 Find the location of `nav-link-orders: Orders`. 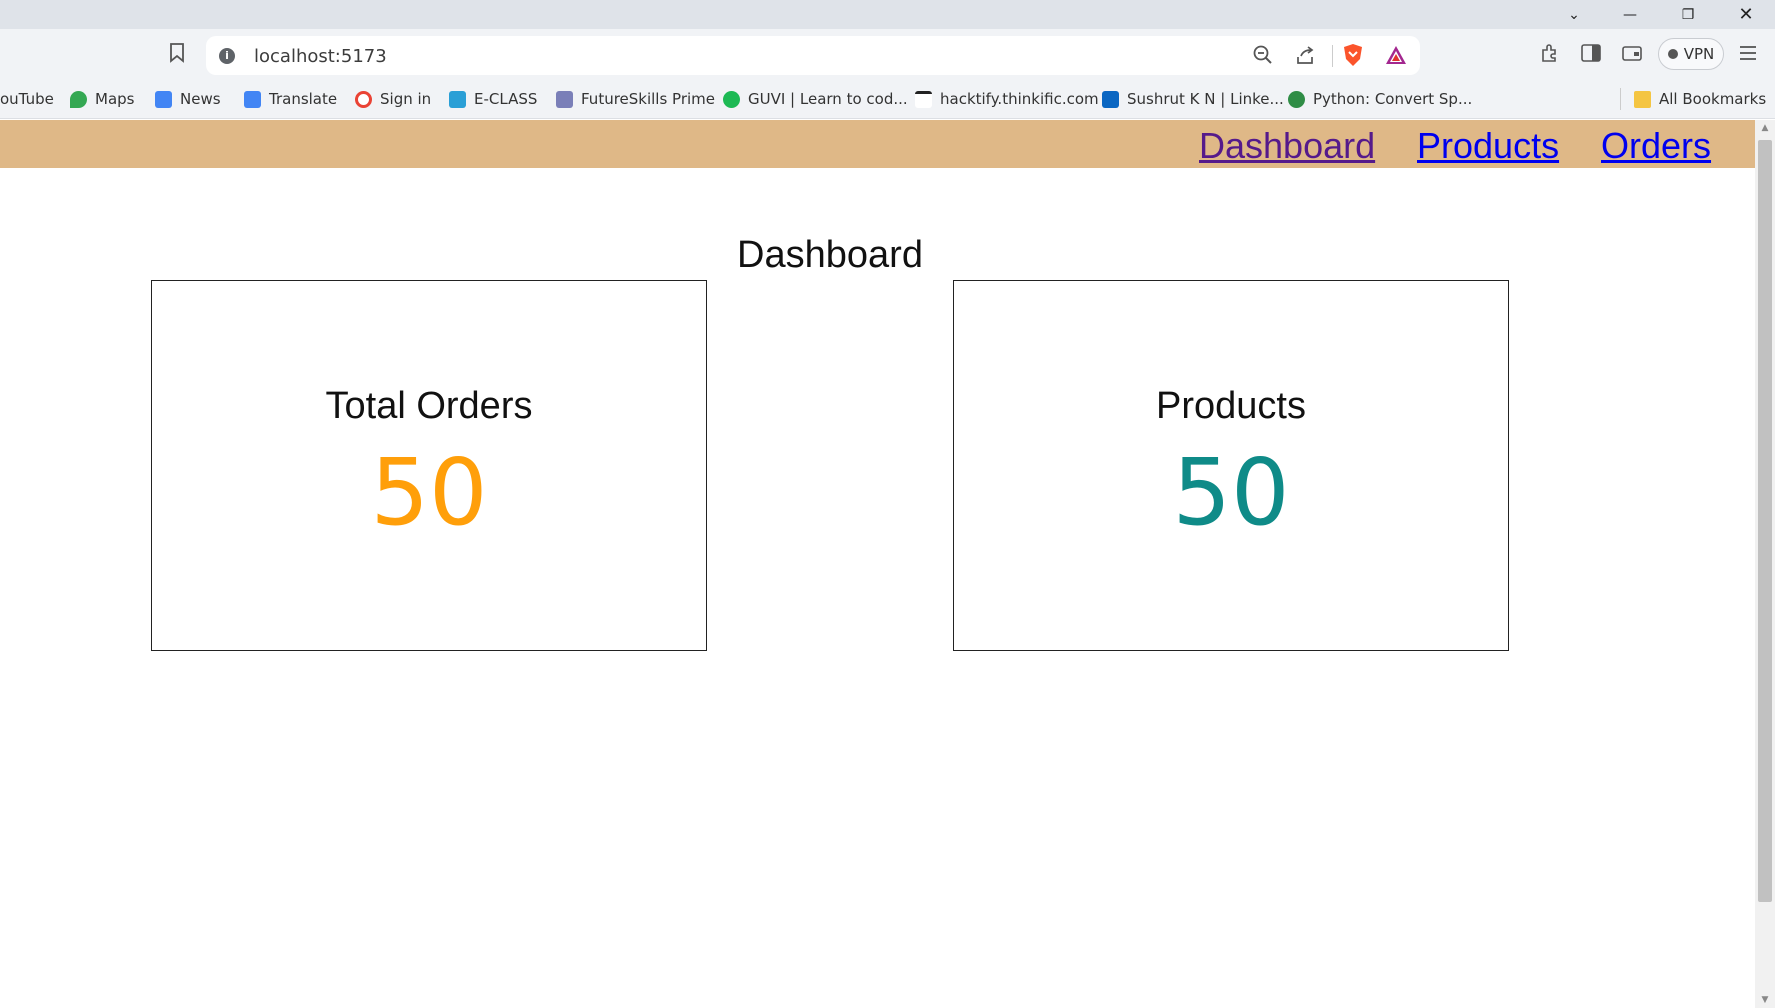

nav-link-orders: Orders is located at coordinates (1656, 146).